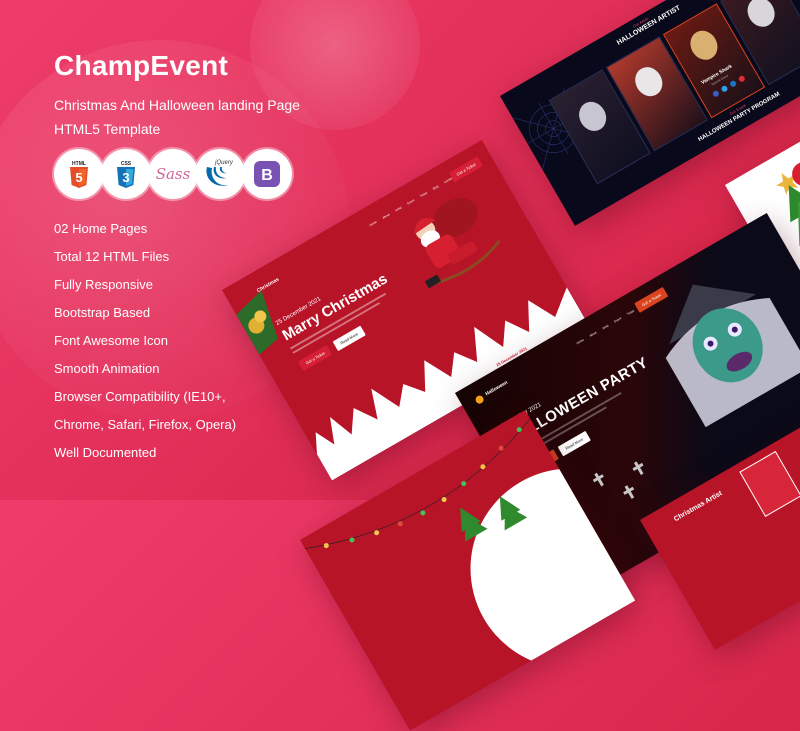  What do you see at coordinates (101, 228) in the screenshot?
I see `feature-item: 02 Home Pages` at bounding box center [101, 228].